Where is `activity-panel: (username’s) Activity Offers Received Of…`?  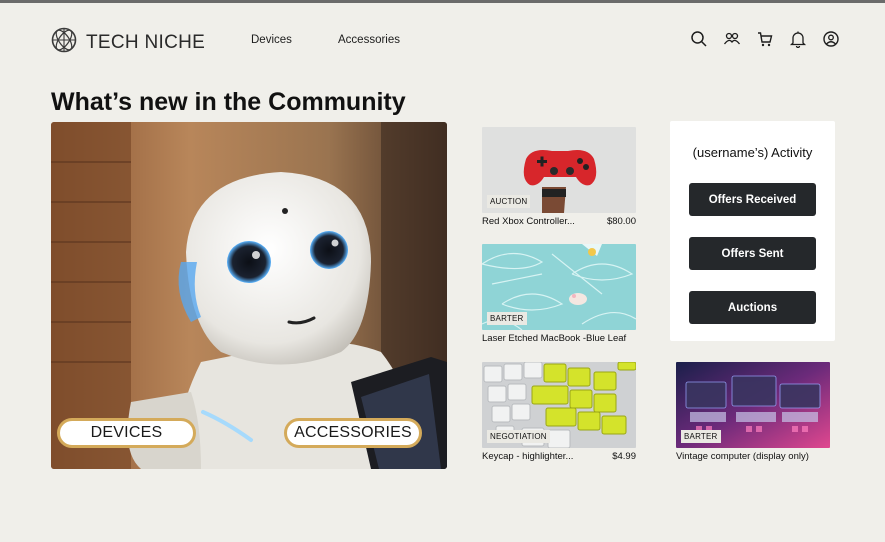 activity-panel: (username’s) Activity Offers Received Of… is located at coordinates (752, 231).